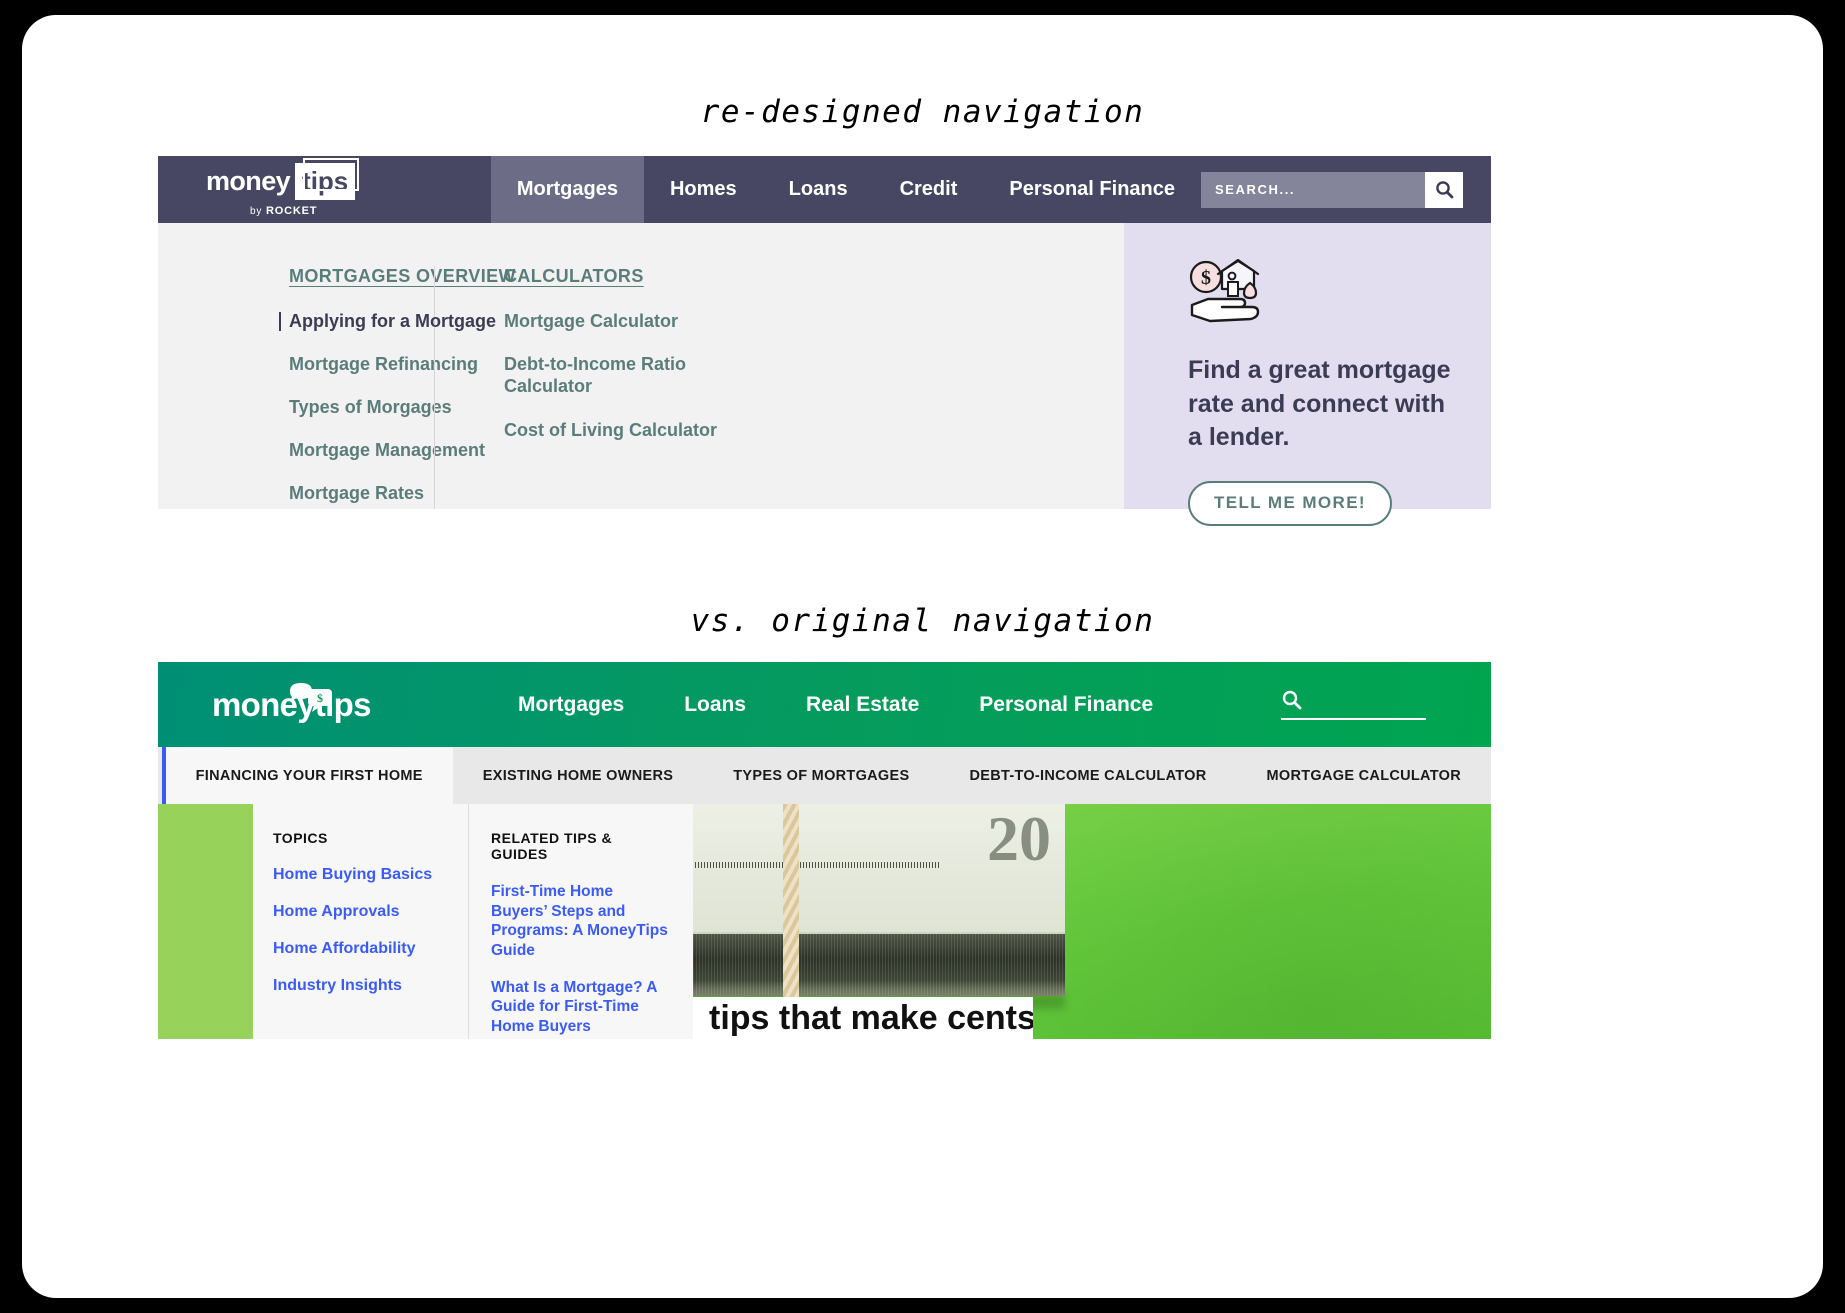 The width and height of the screenshot is (1845, 1313). What do you see at coordinates (1386, 704) in the screenshot?
I see `old-nav-search` at bounding box center [1386, 704].